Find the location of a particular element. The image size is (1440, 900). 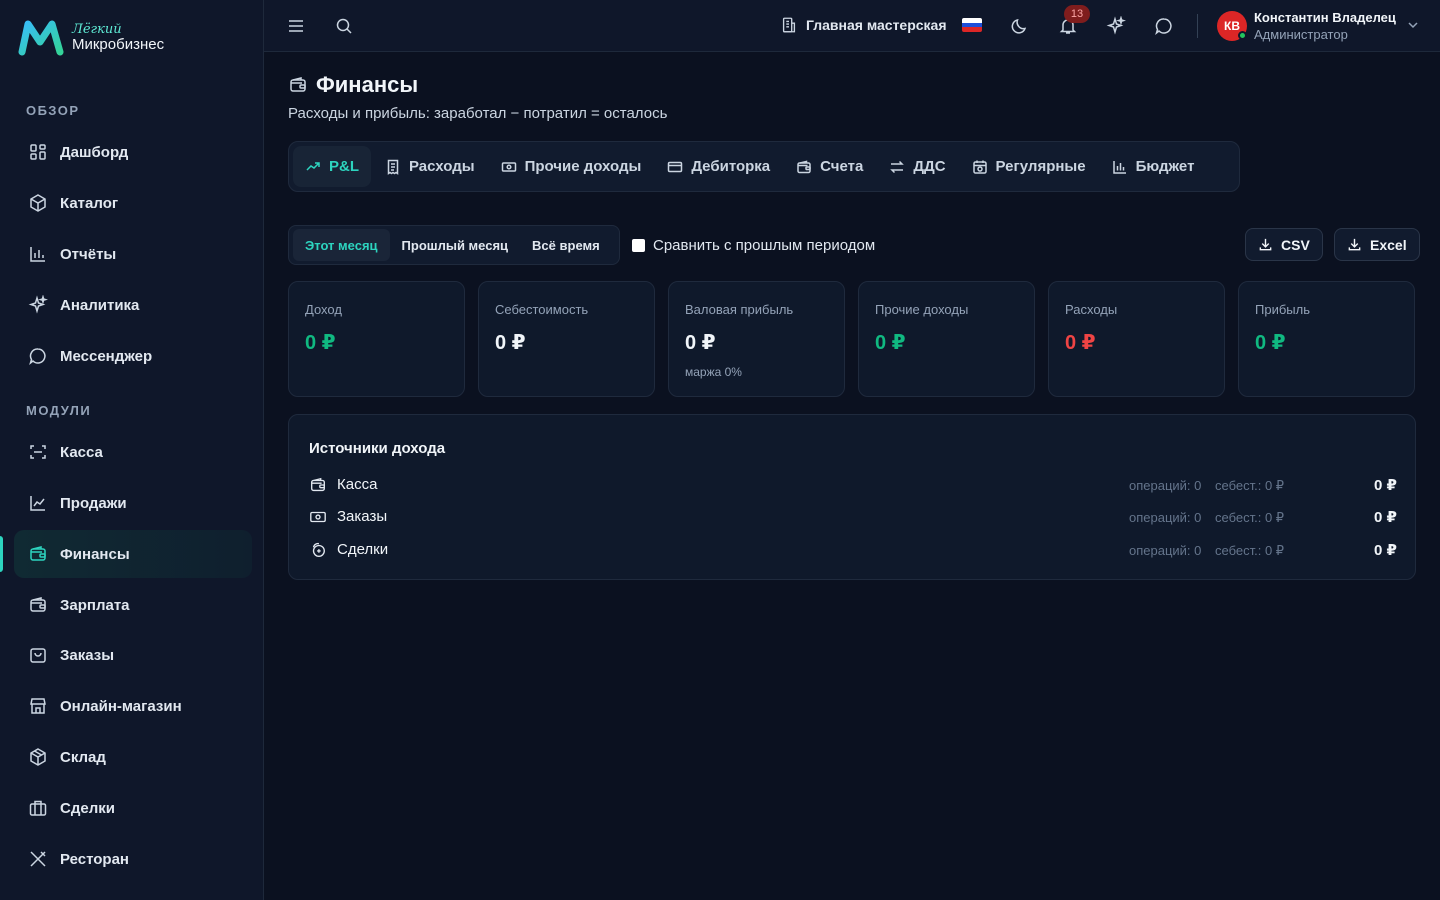

tab-label: P&L is located at coordinates (344, 166).